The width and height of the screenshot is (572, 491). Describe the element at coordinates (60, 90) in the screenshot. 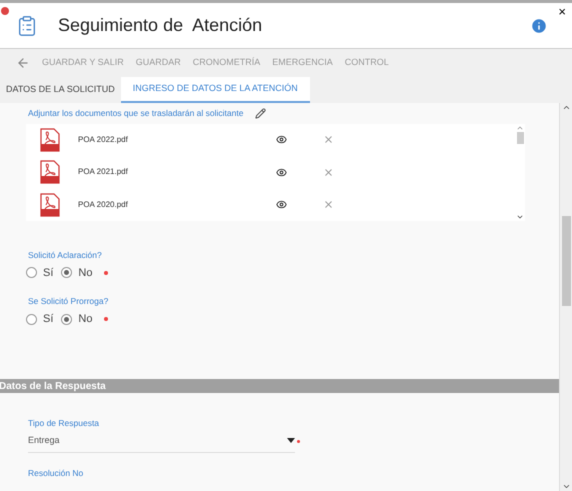

I see `tab: DATOS DE LA SOLICITUD` at that location.